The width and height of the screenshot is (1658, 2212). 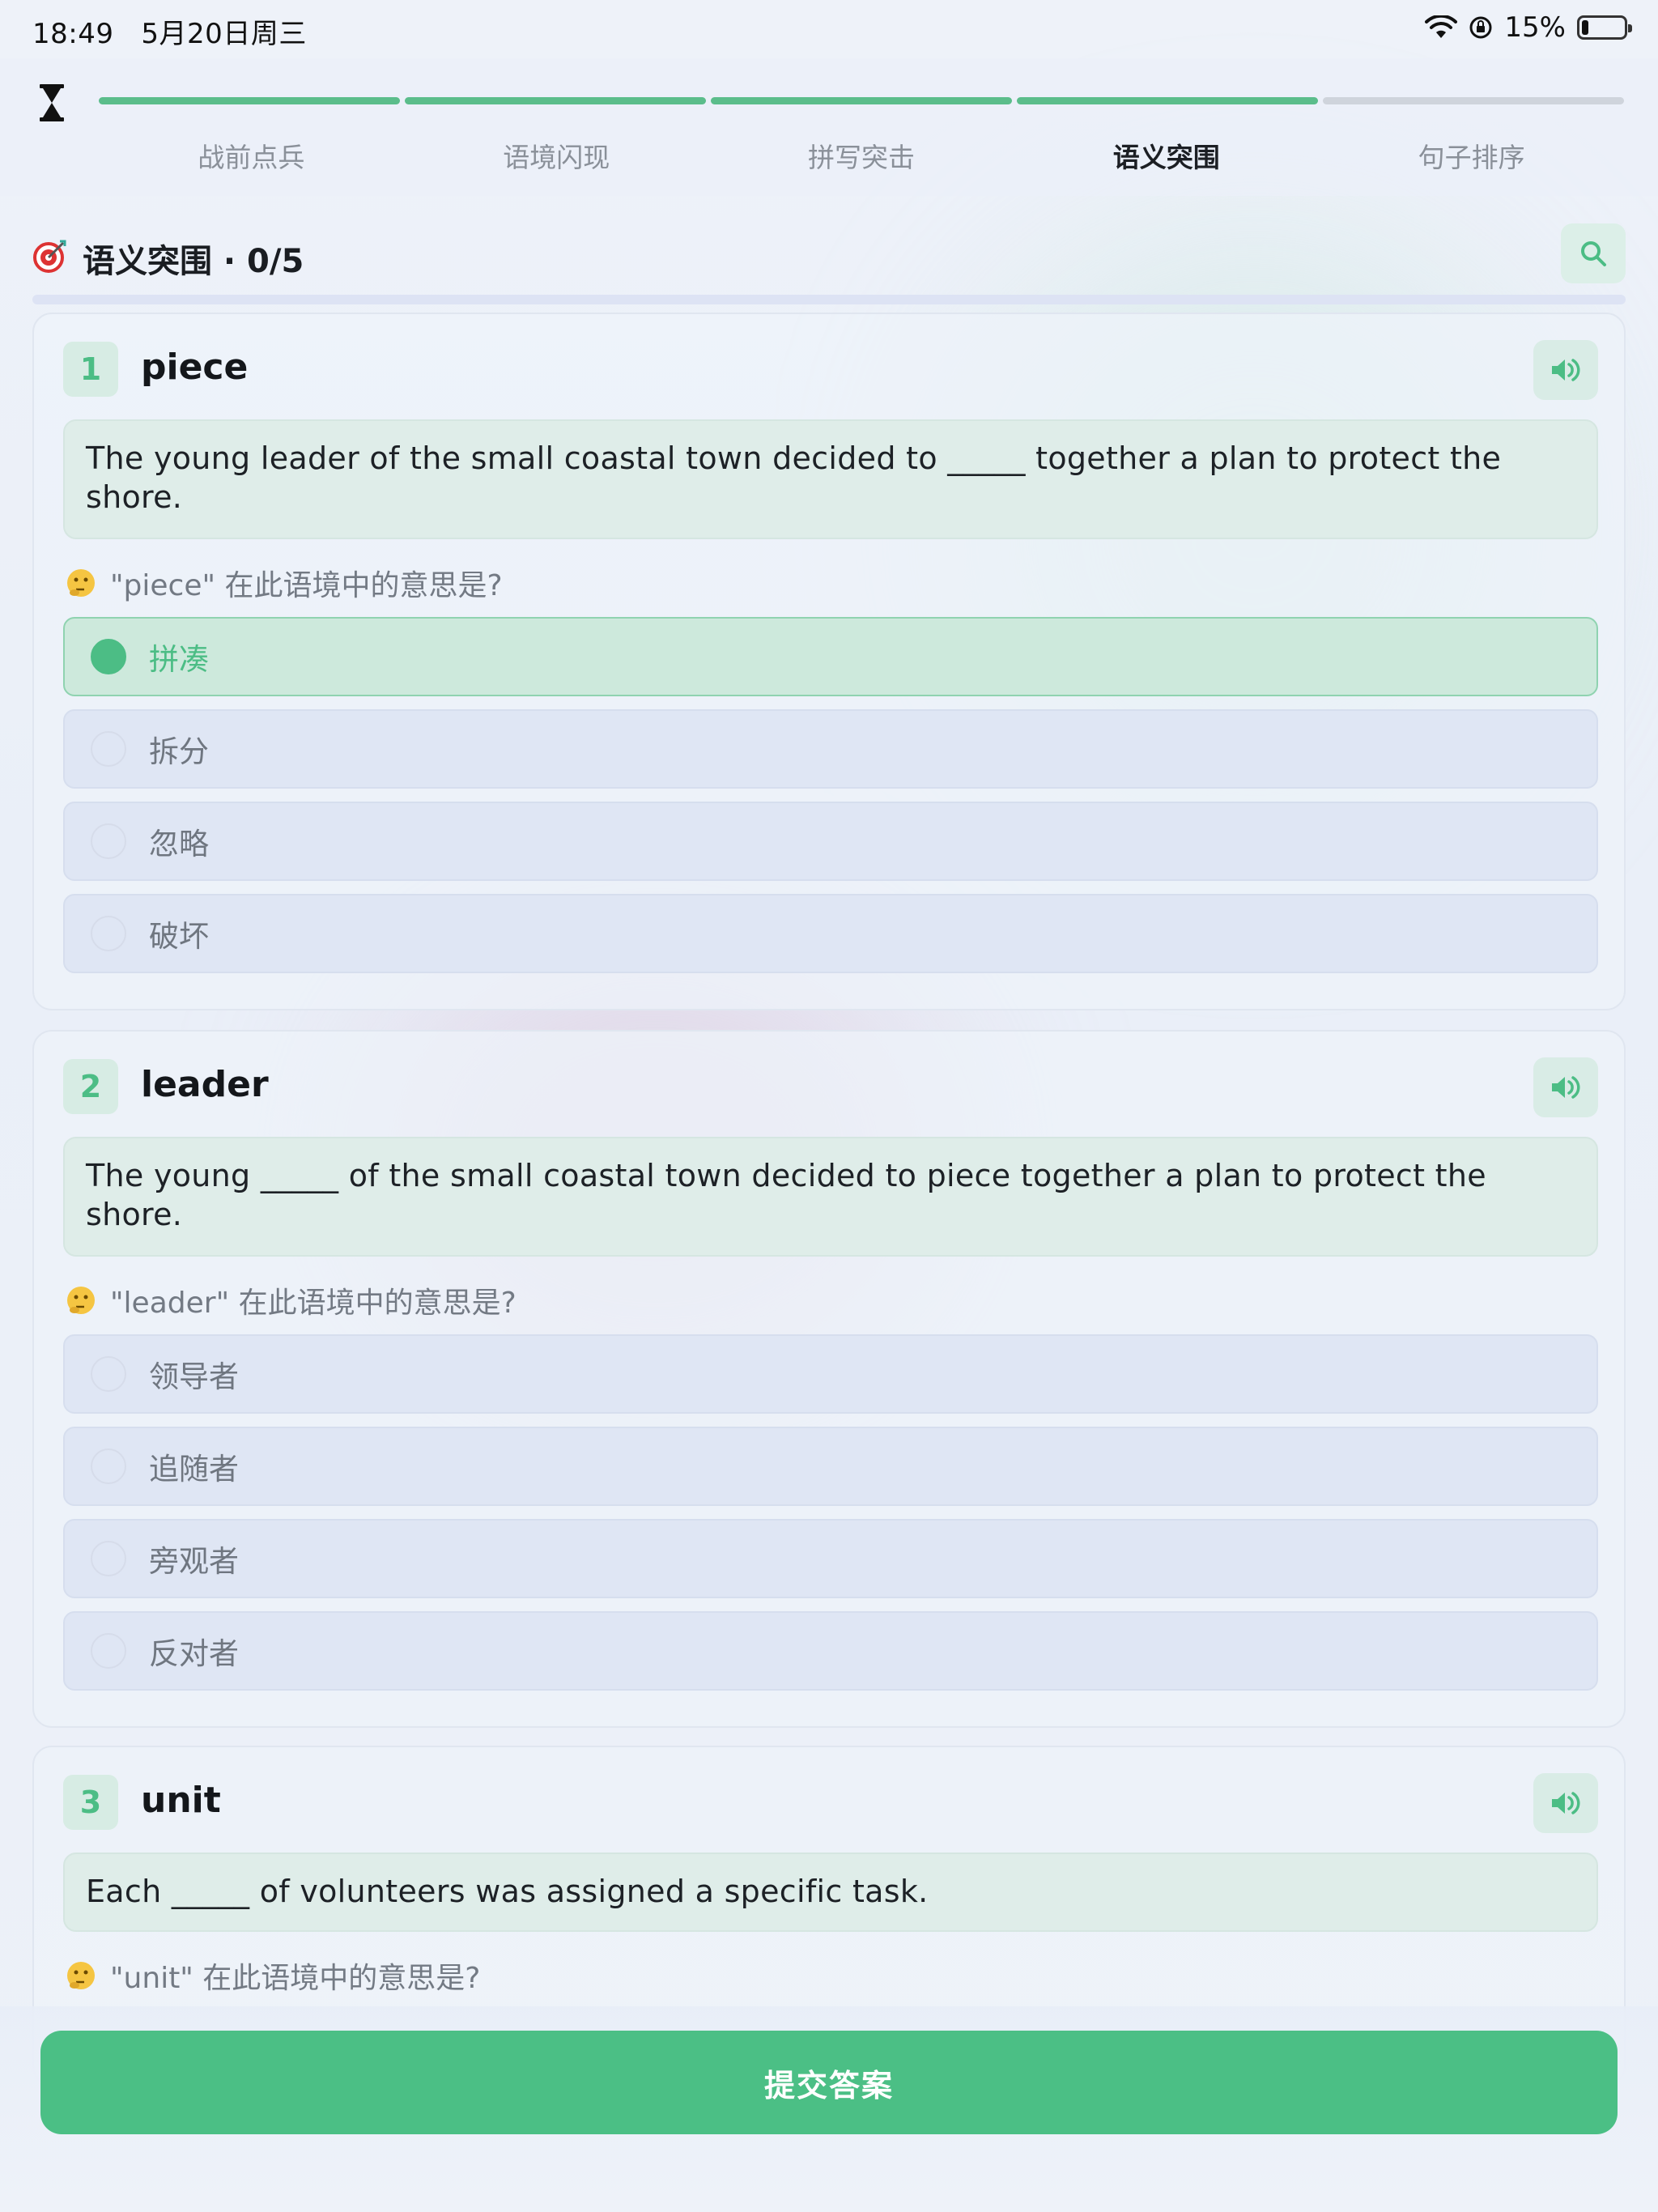 I want to click on step-tab-2: 语境闪现, so click(x=556, y=156).